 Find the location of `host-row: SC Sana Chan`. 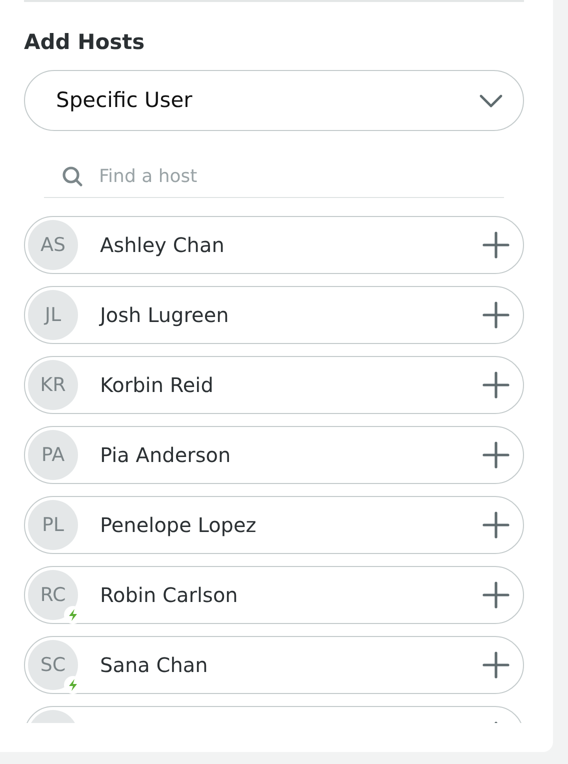

host-row: SC Sana Chan is located at coordinates (274, 665).